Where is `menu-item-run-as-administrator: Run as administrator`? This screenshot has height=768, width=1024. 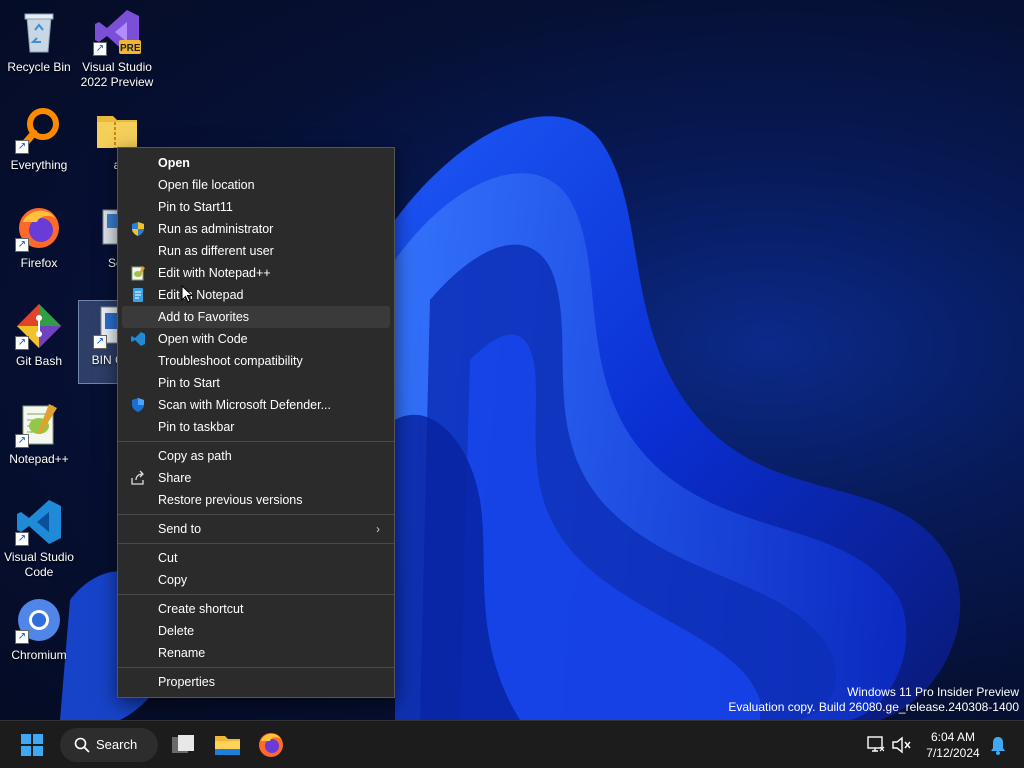 menu-item-run-as-administrator: Run as administrator is located at coordinates (256, 229).